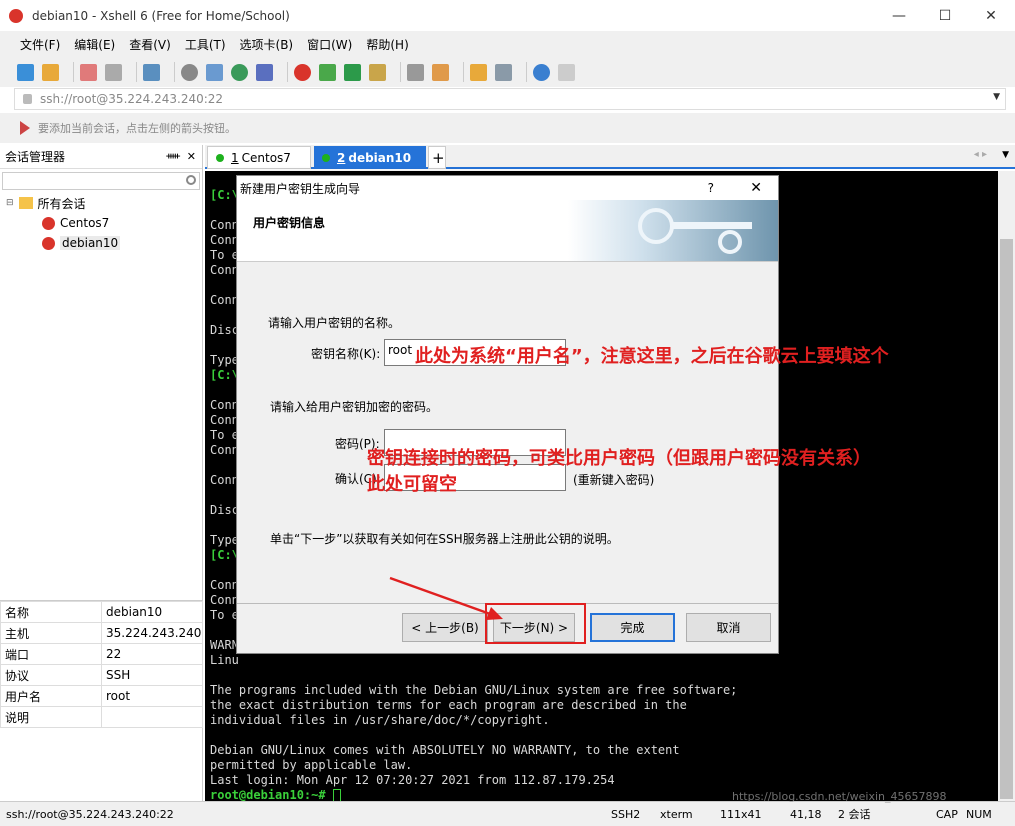  Describe the element at coordinates (991, 15) in the screenshot. I see `close-button: ✕` at that location.